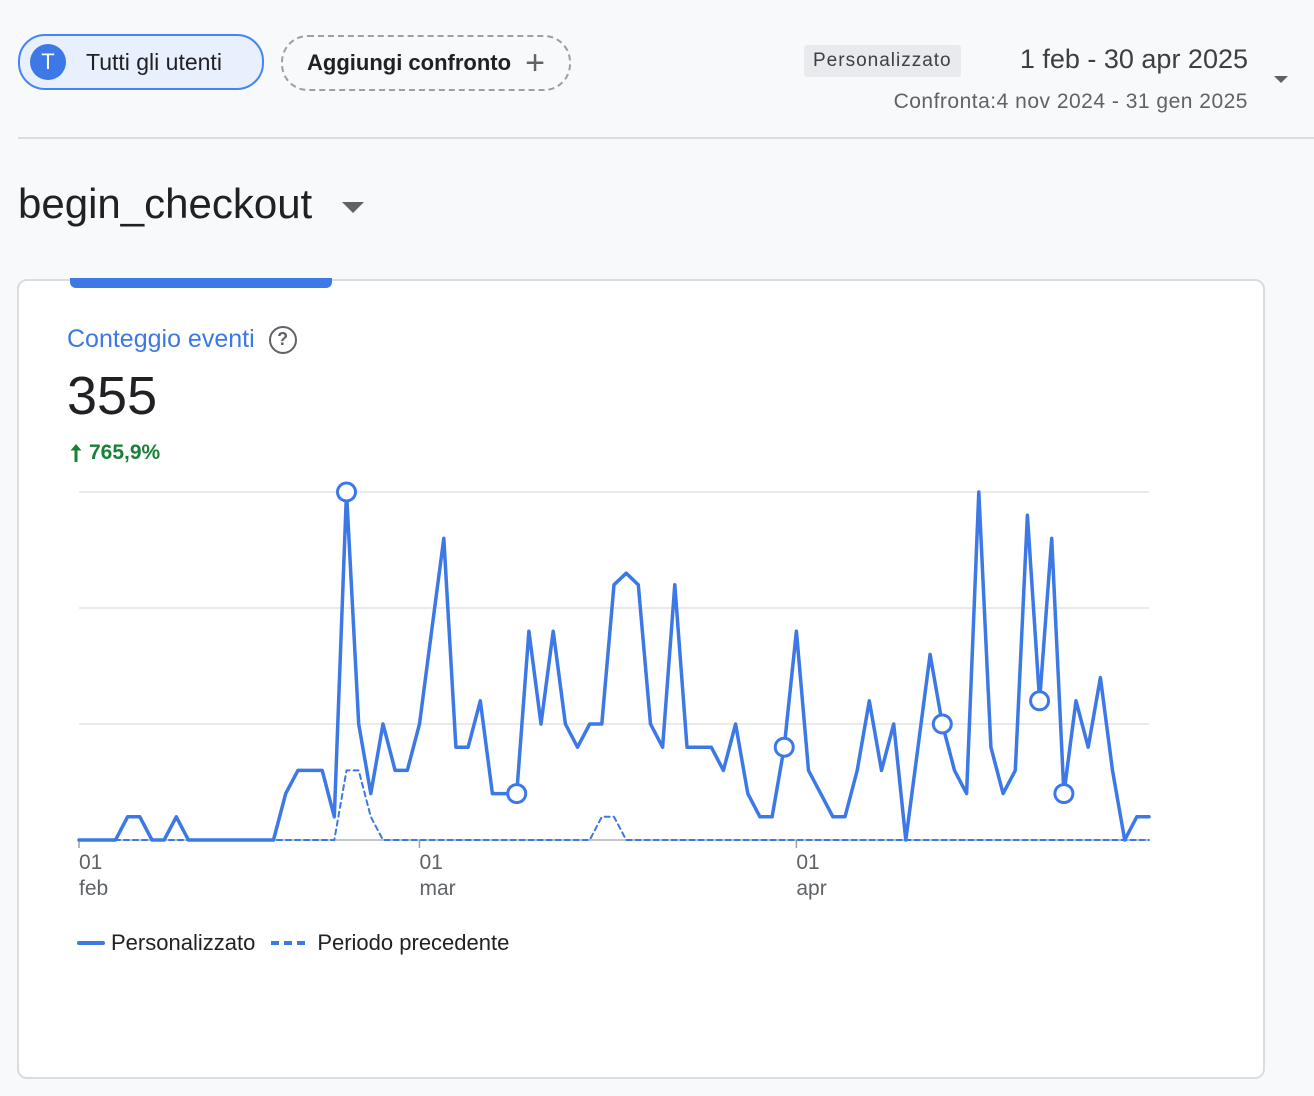 The image size is (1314, 1096). Describe the element at coordinates (437, 888) in the screenshot. I see `x-tick-month: mar` at that location.